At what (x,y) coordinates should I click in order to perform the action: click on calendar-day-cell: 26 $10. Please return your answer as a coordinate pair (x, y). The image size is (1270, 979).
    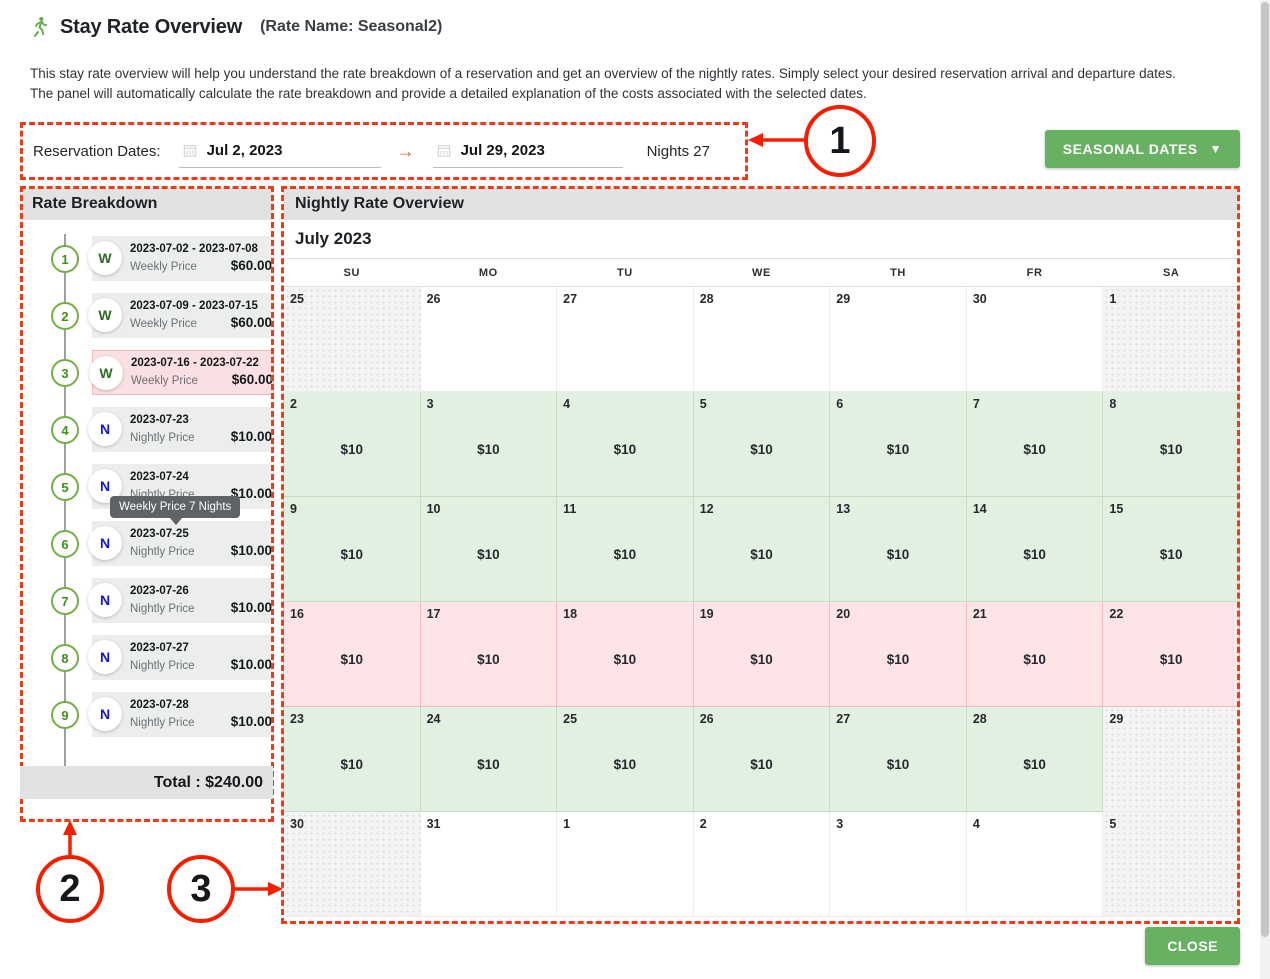
    Looking at the image, I should click on (761, 759).